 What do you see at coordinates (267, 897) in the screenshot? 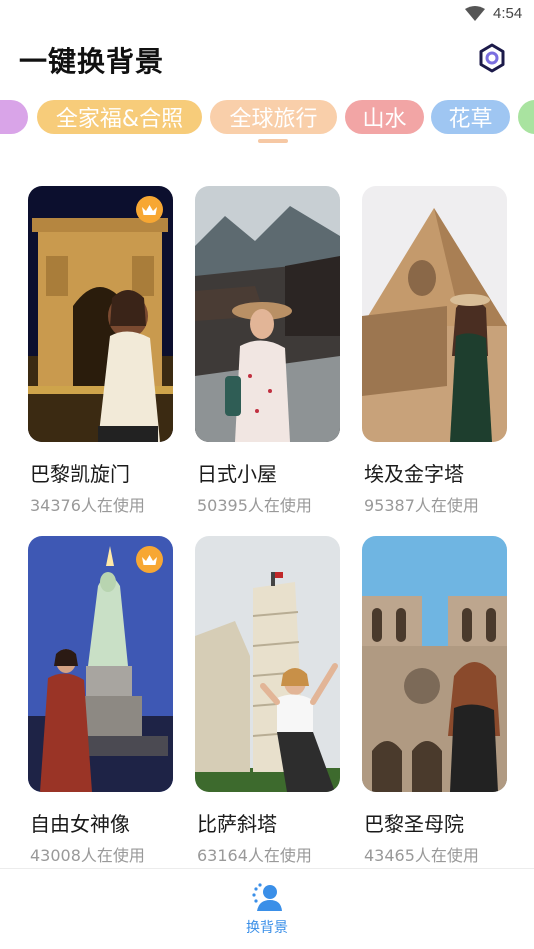
I see `user-swap-icon` at bounding box center [267, 897].